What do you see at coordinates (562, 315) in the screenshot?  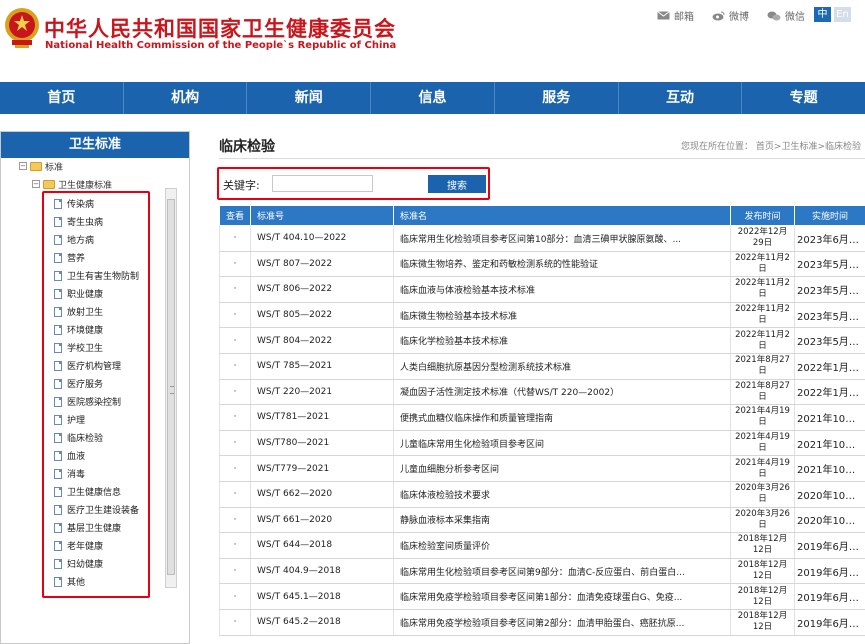 I see `name-link: 临床微生物检验基本技术标准` at bounding box center [562, 315].